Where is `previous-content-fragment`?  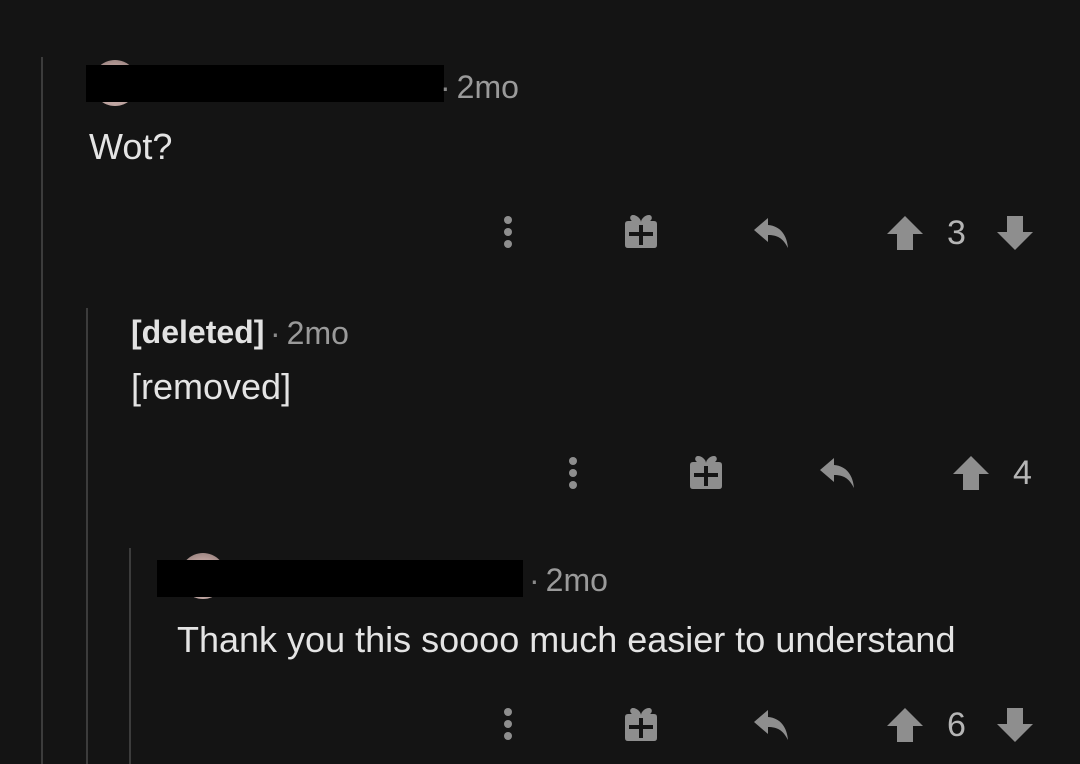 previous-content-fragment is located at coordinates (760, 3).